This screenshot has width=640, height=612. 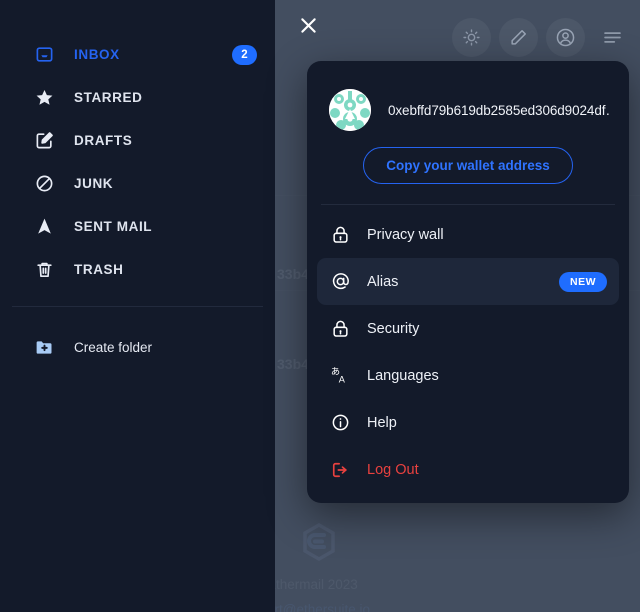 What do you see at coordinates (137, 269) in the screenshot?
I see `sidebar-item-trash: TRASH` at bounding box center [137, 269].